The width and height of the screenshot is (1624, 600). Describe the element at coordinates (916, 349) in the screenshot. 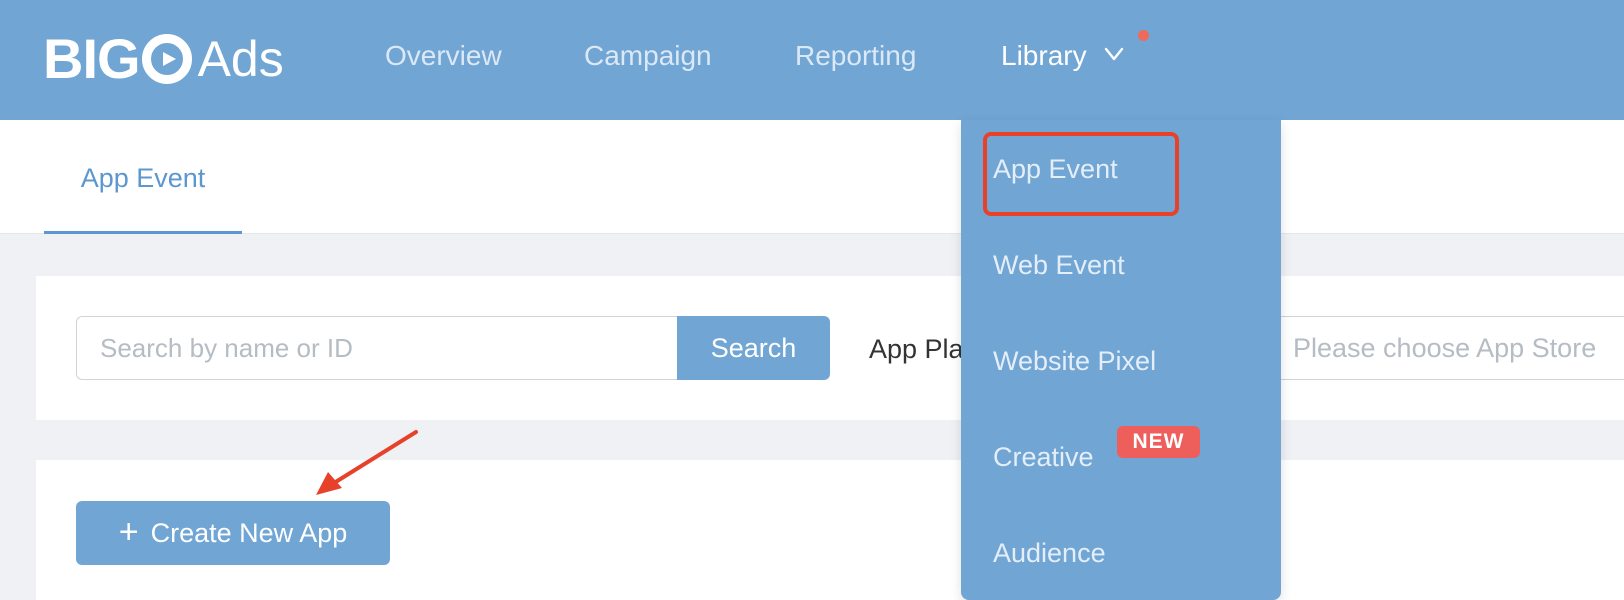

I see `app-platform-label: App Pla` at that location.